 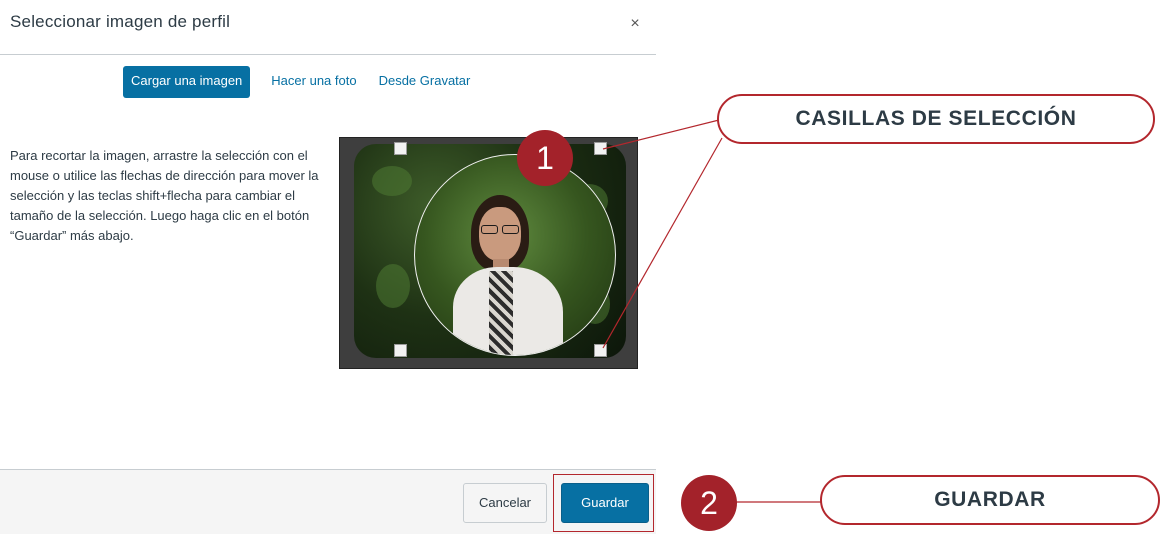 I want to click on annotation-badge-2: 2, so click(x=709, y=503).